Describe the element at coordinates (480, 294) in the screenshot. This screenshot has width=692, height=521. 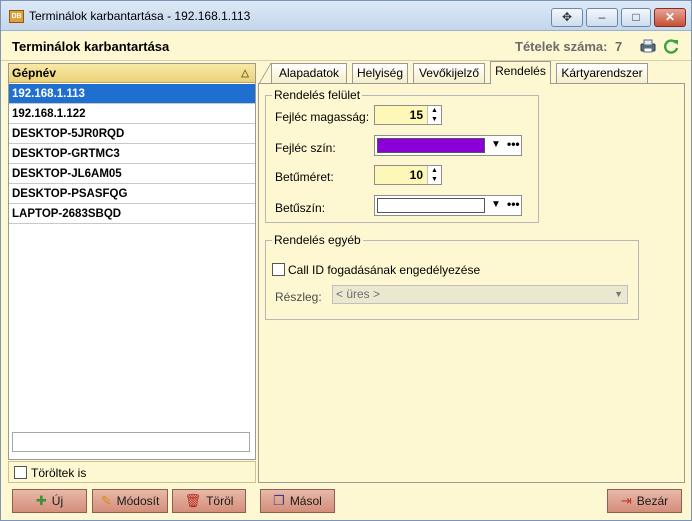
I see `department-select: < üres > ▼` at that location.